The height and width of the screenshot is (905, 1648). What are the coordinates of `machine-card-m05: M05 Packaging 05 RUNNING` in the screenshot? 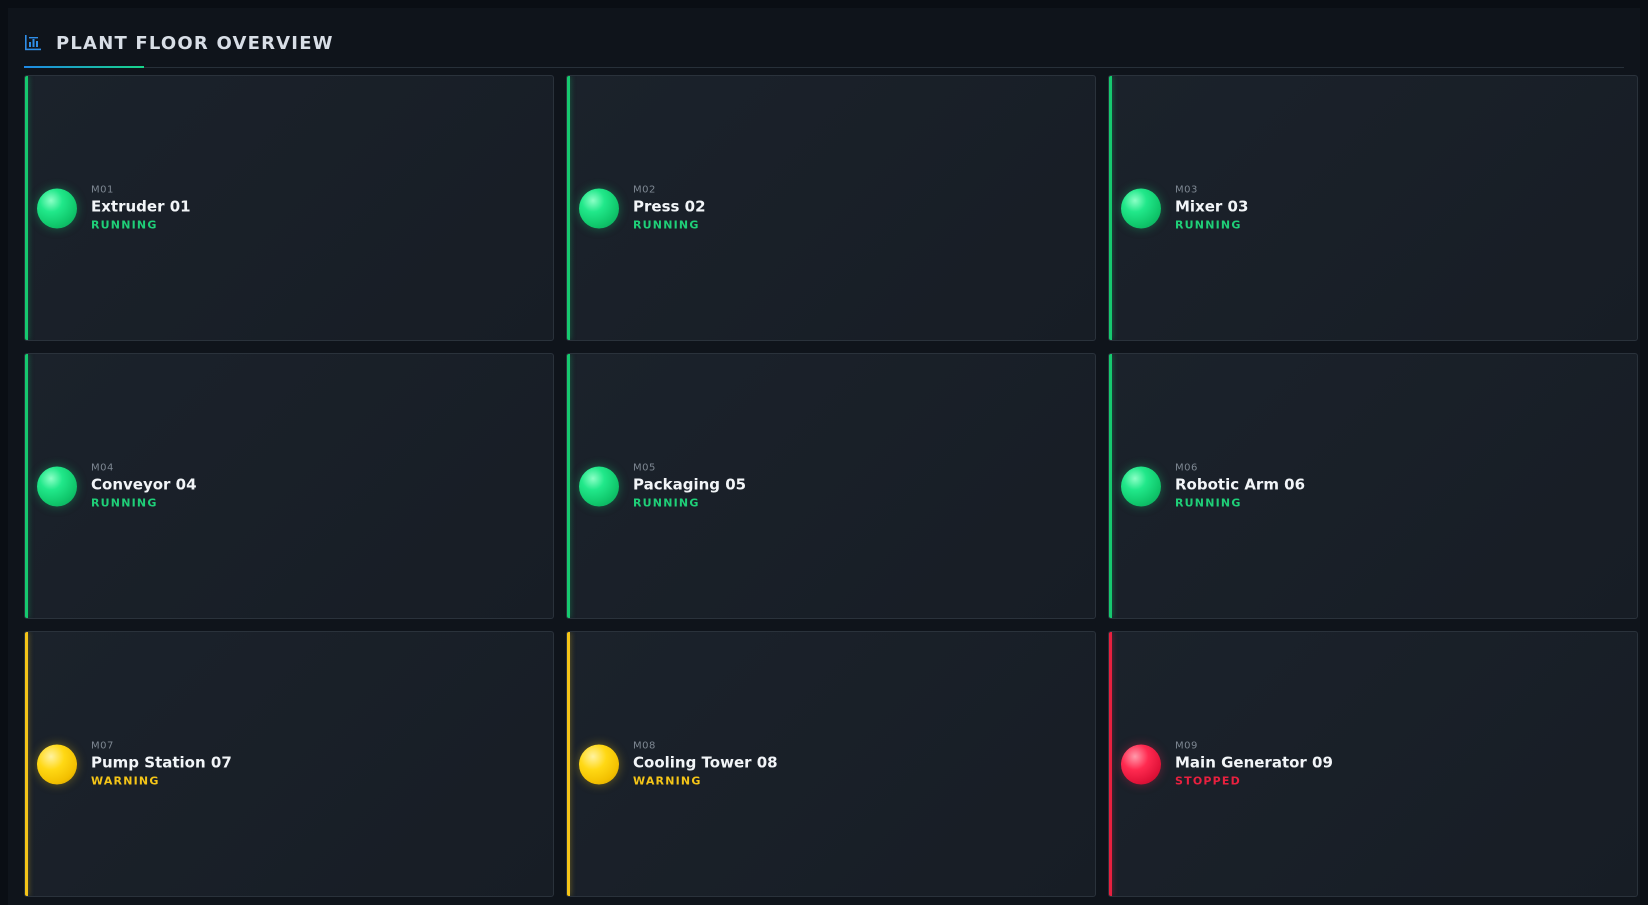 It's located at (831, 486).